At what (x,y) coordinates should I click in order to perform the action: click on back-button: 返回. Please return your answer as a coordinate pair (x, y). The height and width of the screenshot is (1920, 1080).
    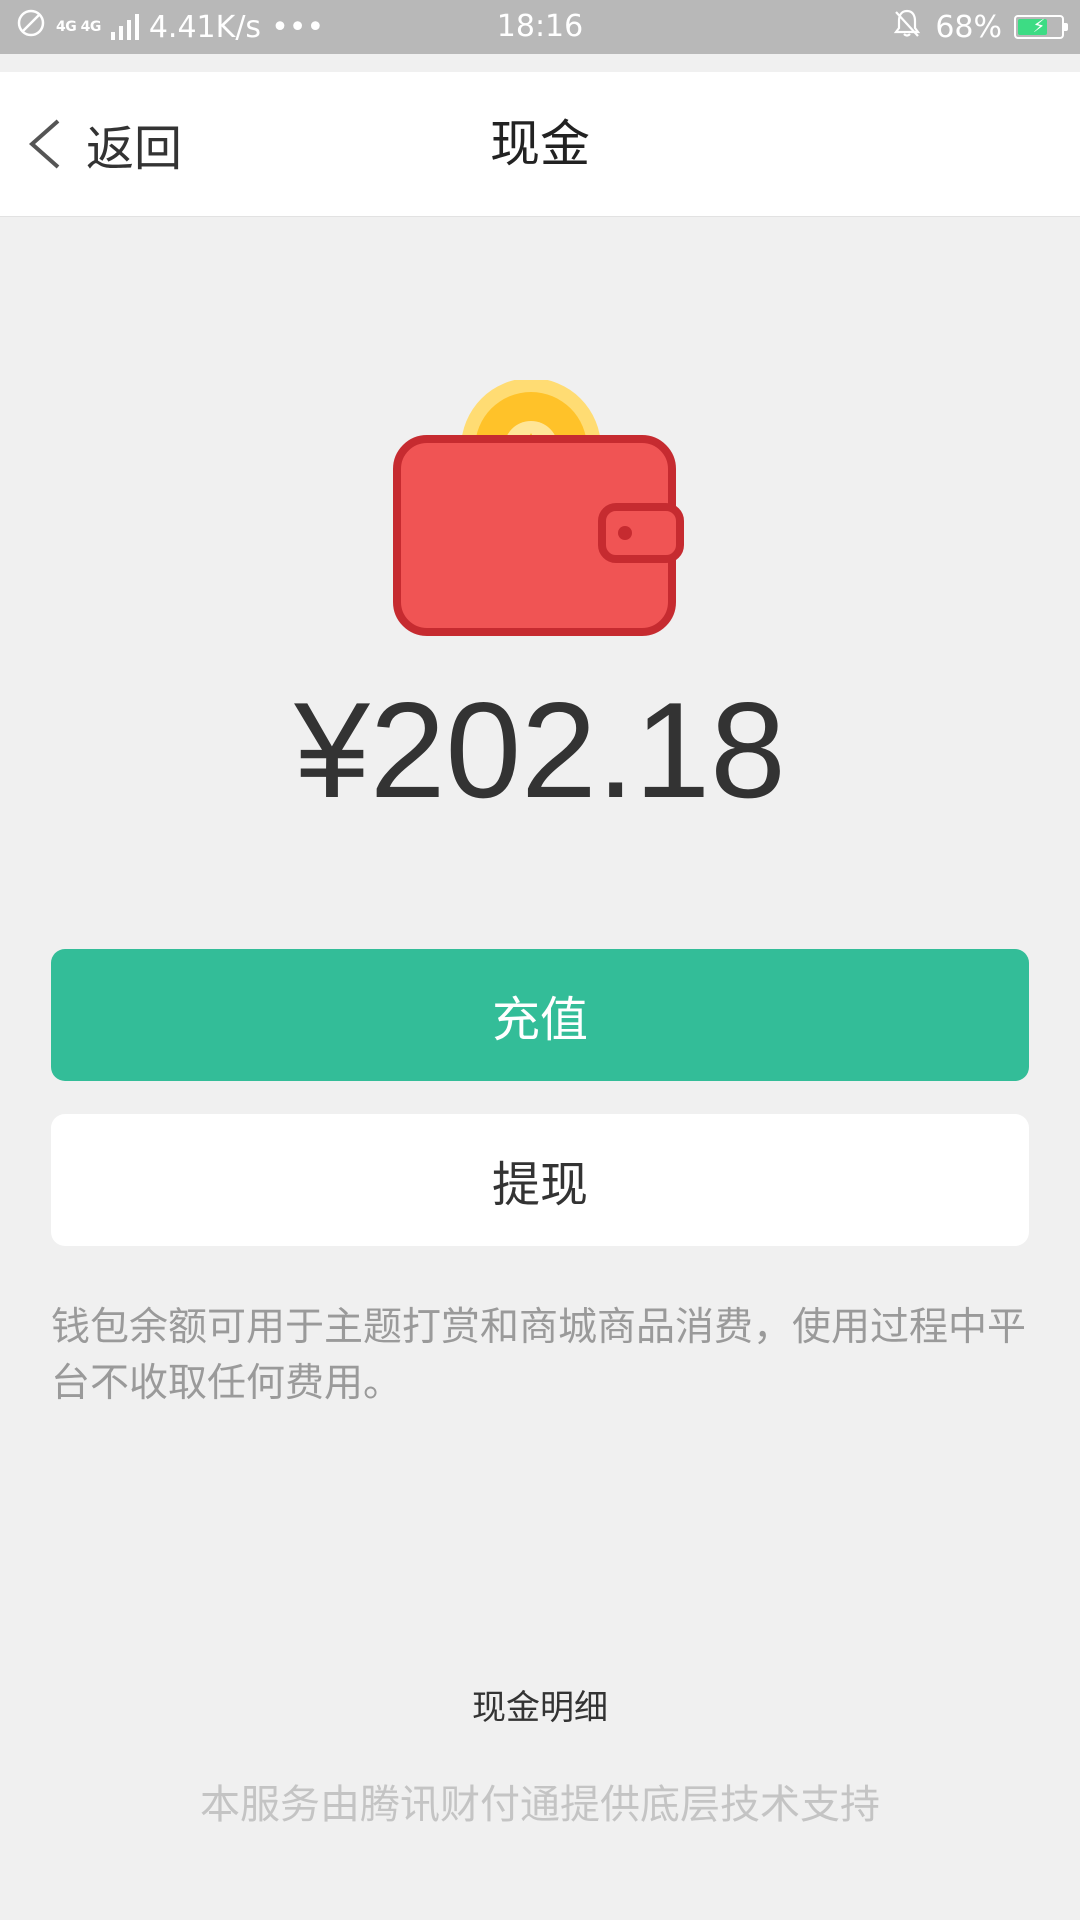
    Looking at the image, I should click on (102, 144).